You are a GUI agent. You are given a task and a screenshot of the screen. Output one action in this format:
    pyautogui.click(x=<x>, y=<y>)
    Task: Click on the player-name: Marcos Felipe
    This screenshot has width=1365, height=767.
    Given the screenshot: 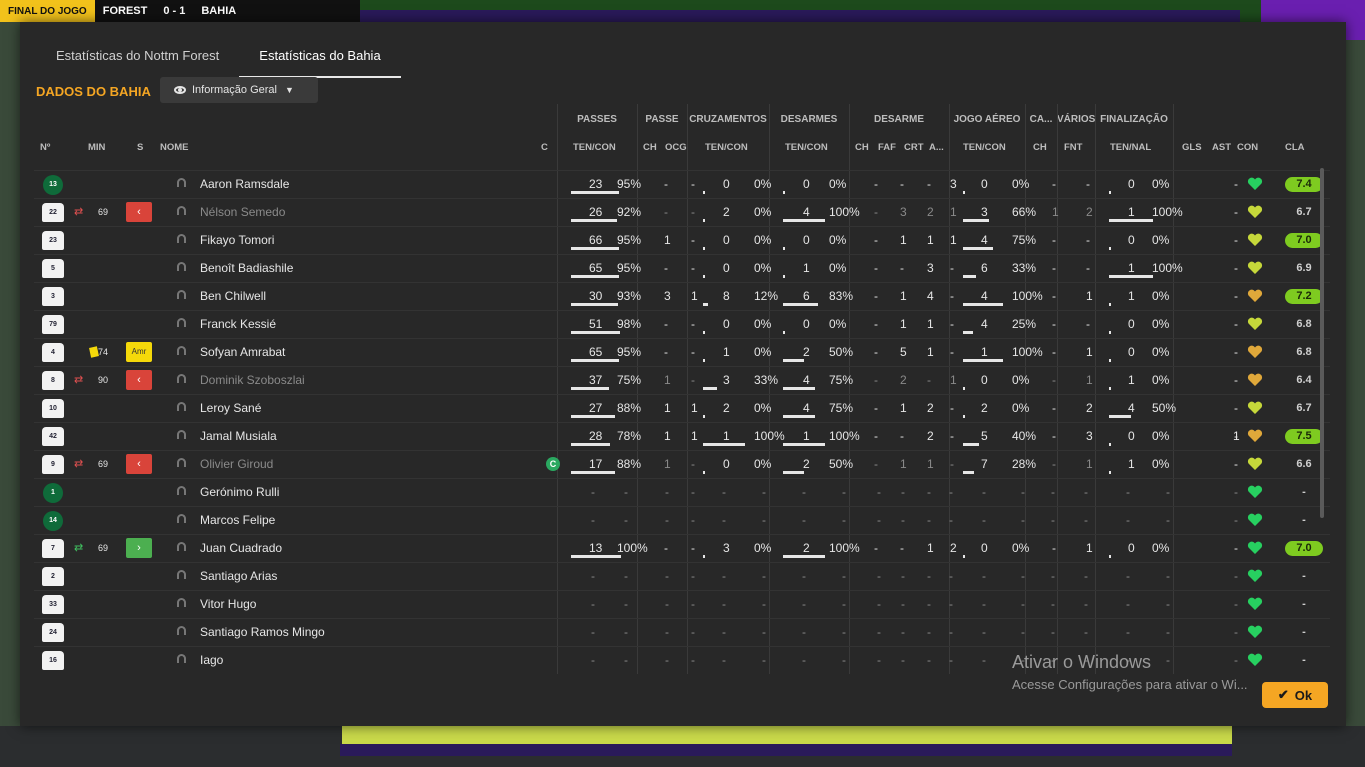 What is the action you would take?
    pyautogui.click(x=237, y=521)
    